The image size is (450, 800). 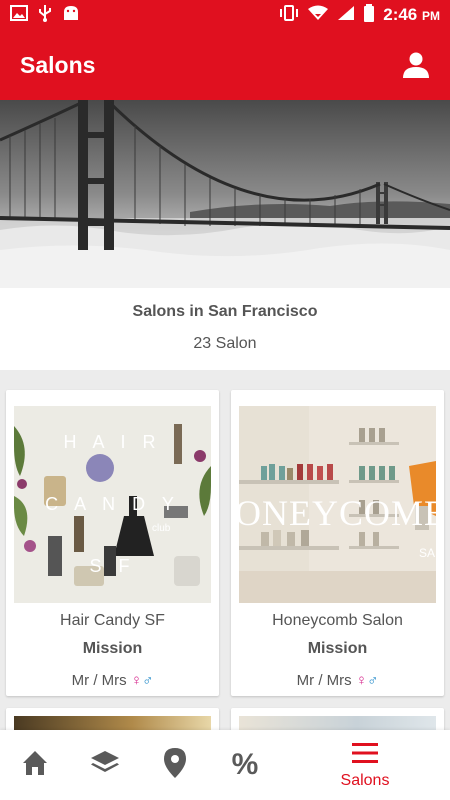 I want to click on bottom-nav: % Salons, so click(x=225, y=765).